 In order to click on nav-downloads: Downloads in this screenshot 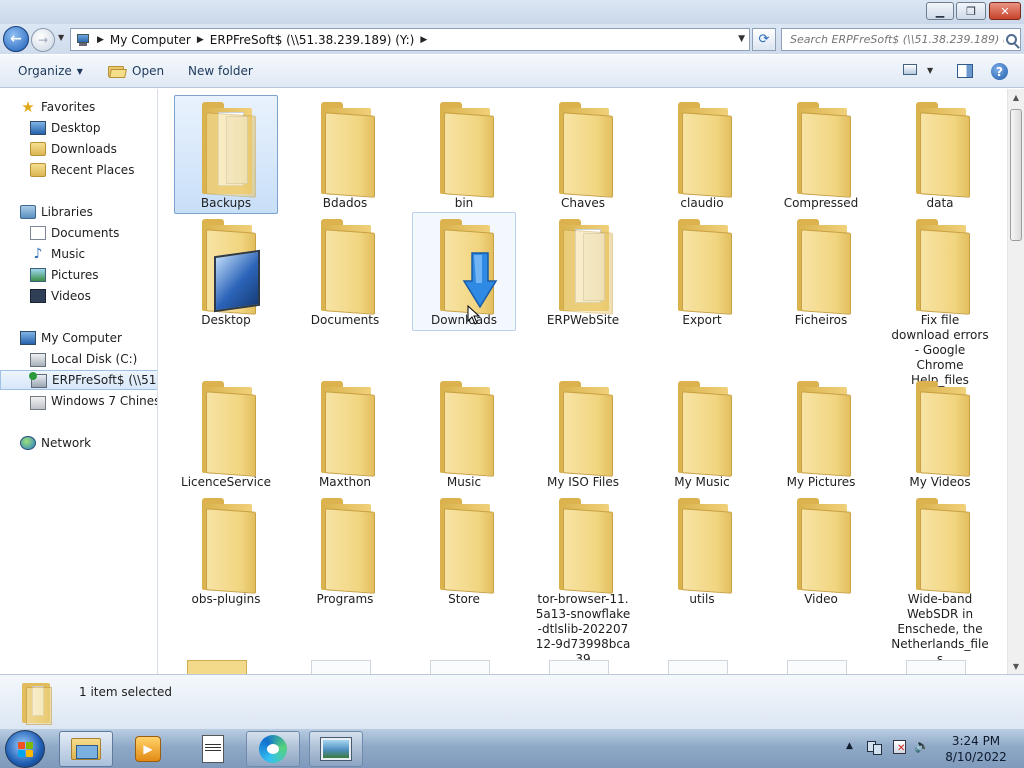, I will do `click(78, 149)`.